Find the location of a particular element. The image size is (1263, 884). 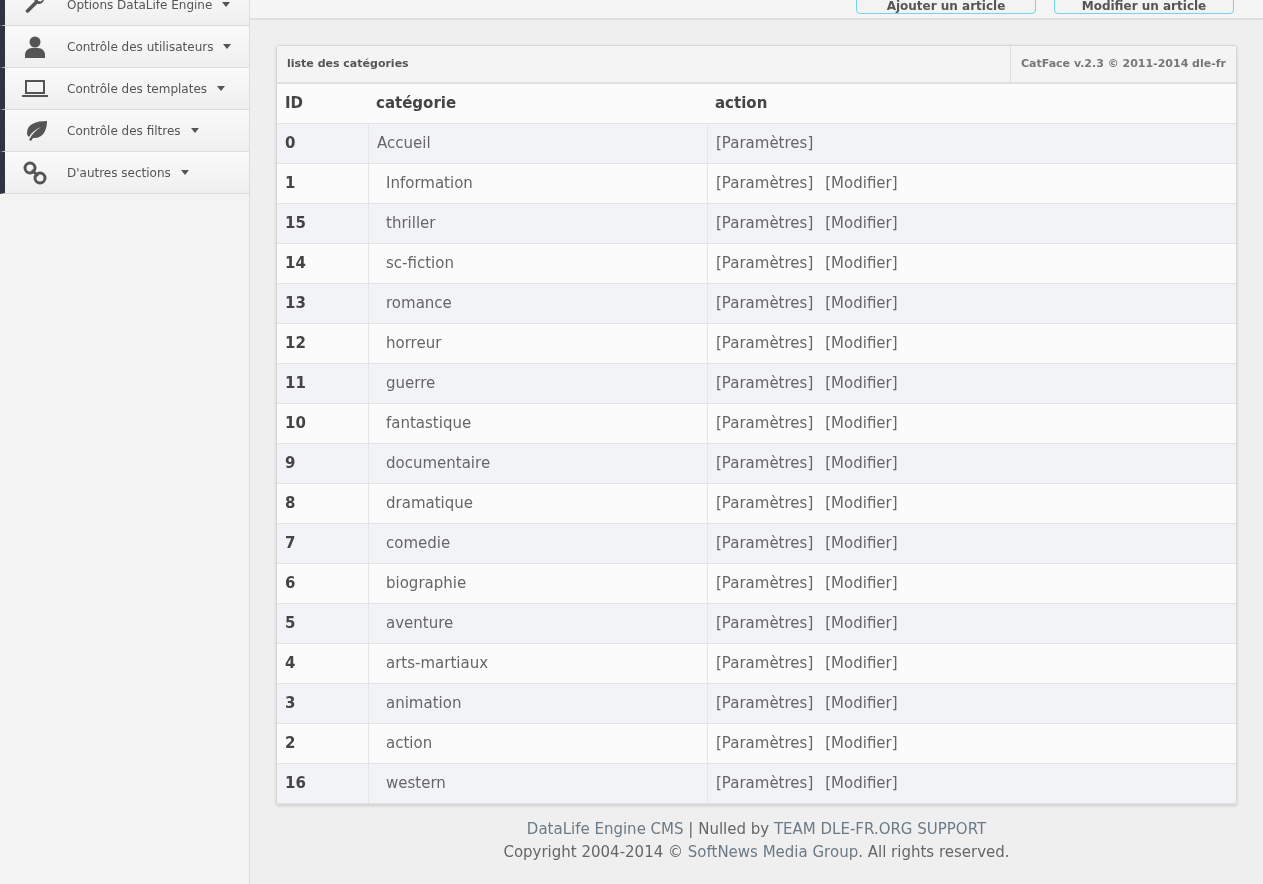

id-cell-text: 14 is located at coordinates (295, 264).